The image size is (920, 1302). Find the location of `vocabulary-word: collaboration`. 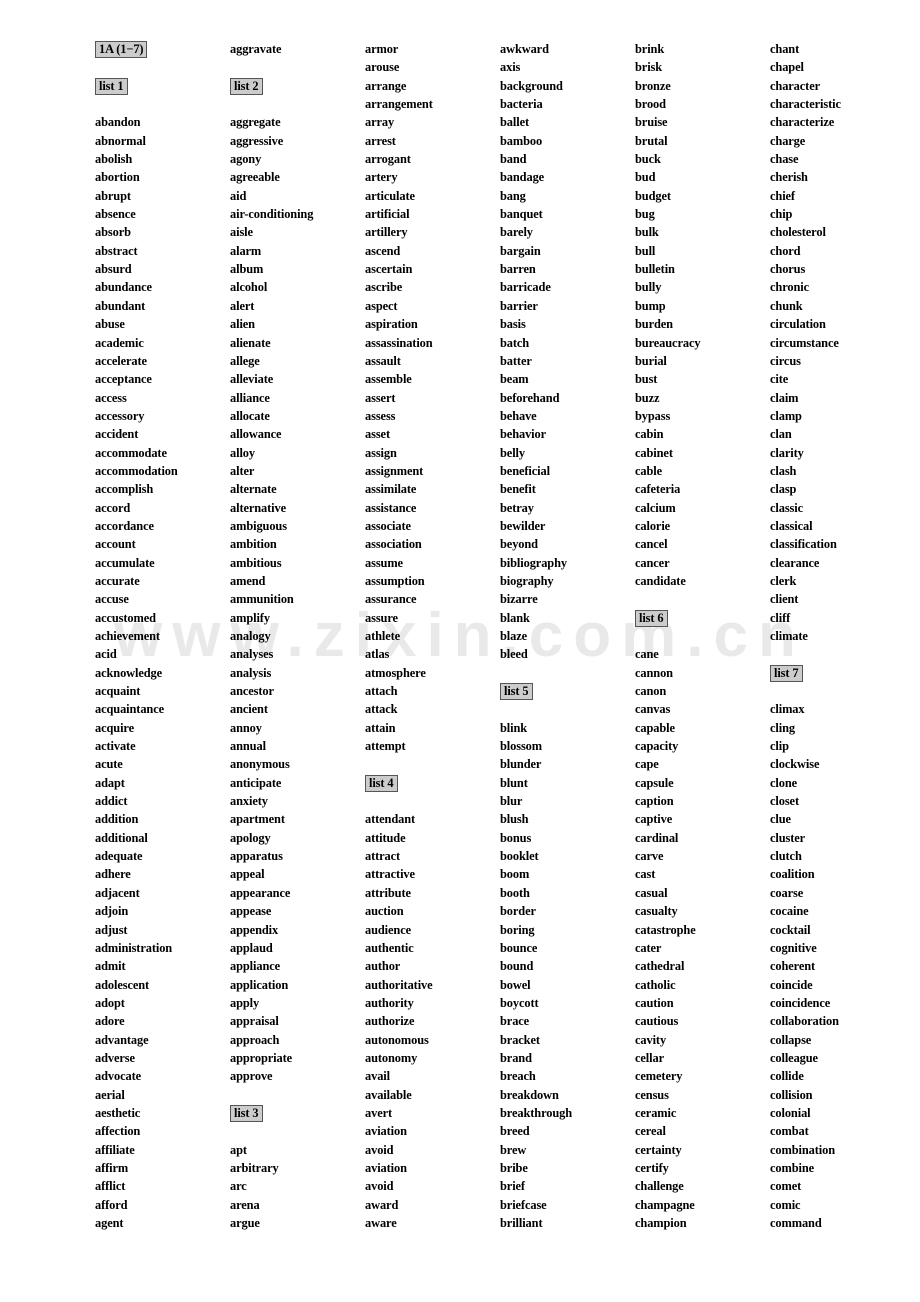

vocabulary-word: collaboration is located at coordinates (804, 1021).